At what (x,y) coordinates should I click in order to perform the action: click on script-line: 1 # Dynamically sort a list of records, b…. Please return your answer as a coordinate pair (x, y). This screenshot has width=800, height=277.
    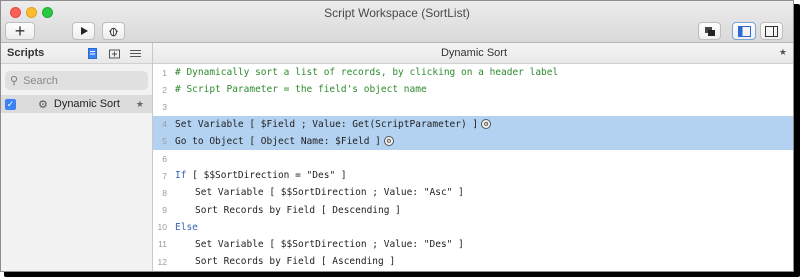
    Looking at the image, I should click on (473, 72).